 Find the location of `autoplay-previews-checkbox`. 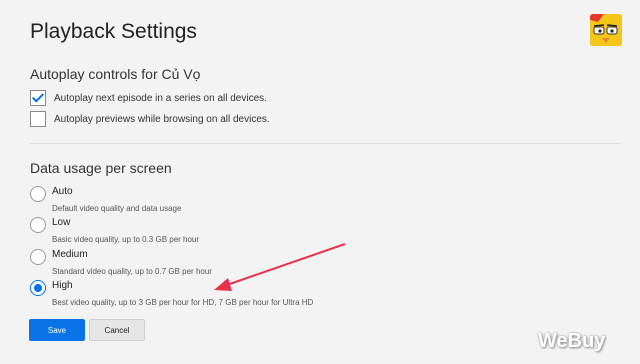

autoplay-previews-checkbox is located at coordinates (38, 119).